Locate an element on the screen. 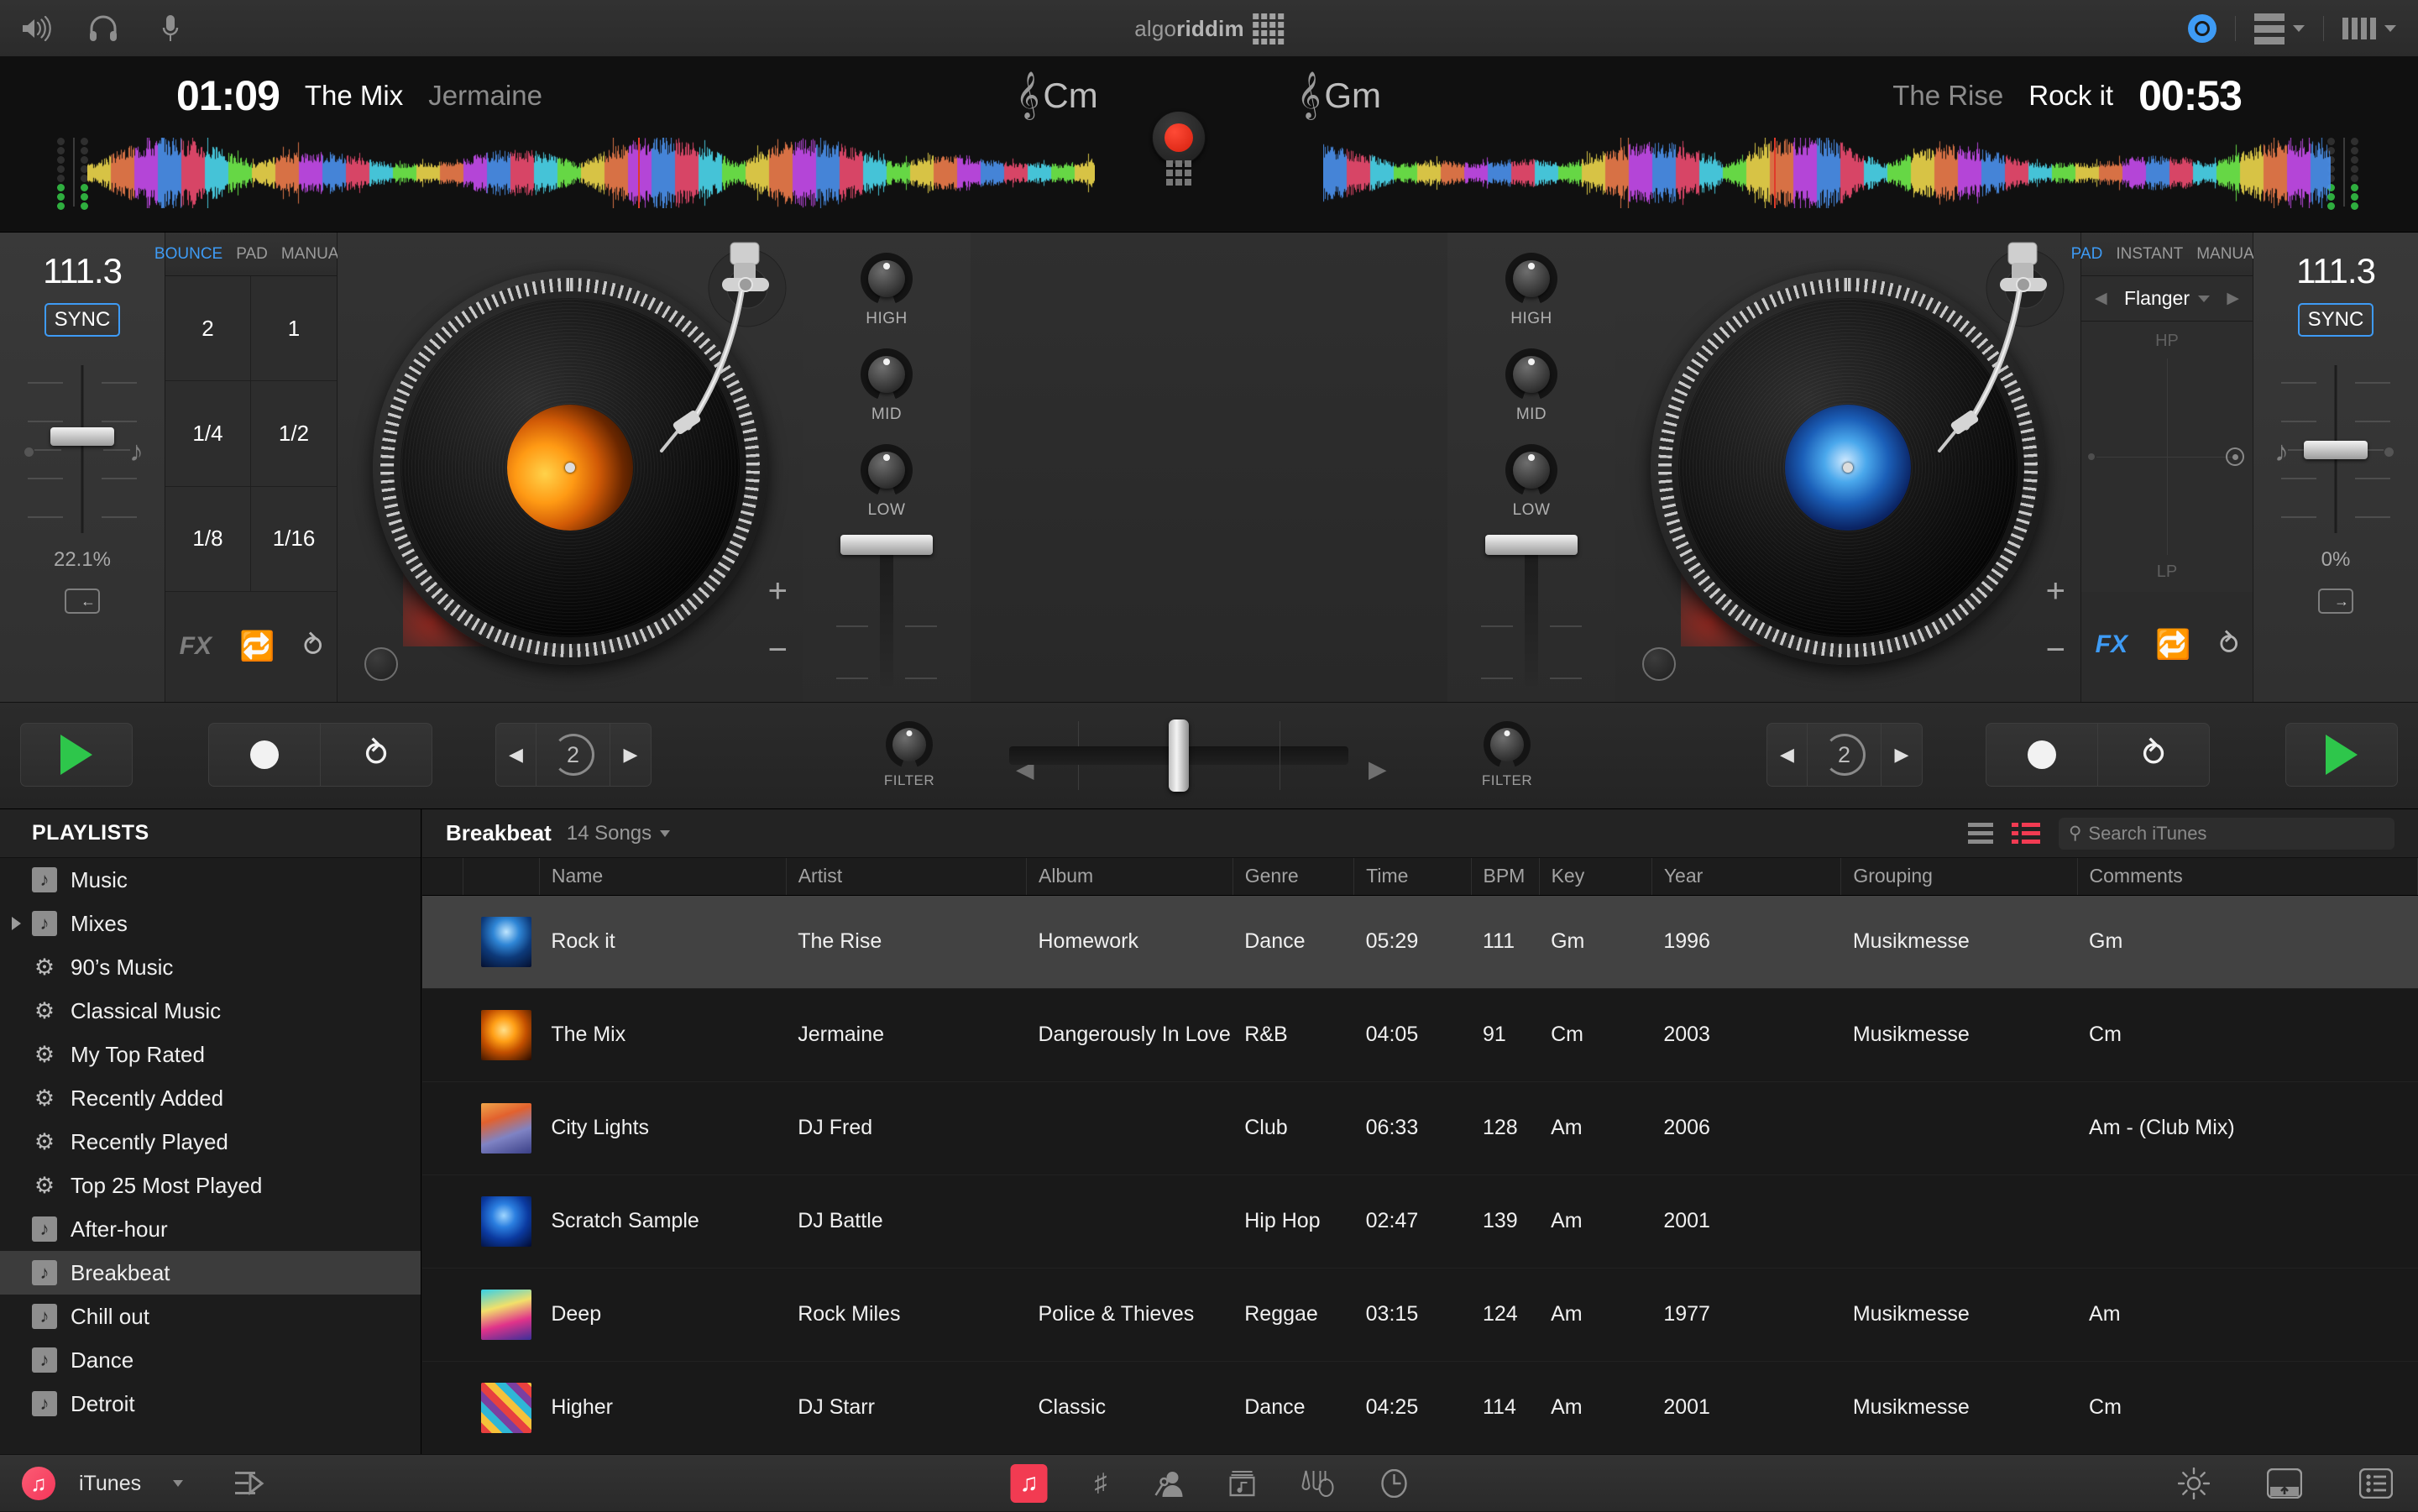 The height and width of the screenshot is (1512, 2418). sidebar-item-music: ♪ Music is located at coordinates (210, 880).